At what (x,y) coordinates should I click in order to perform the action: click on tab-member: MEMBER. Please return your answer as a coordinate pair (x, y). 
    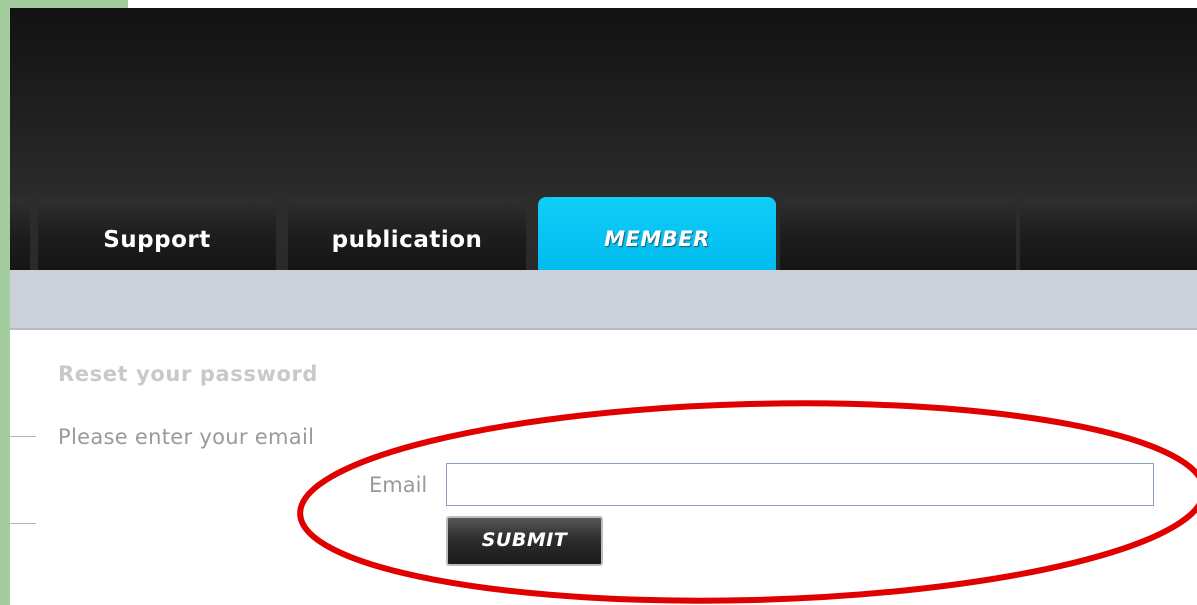
    Looking at the image, I should click on (657, 233).